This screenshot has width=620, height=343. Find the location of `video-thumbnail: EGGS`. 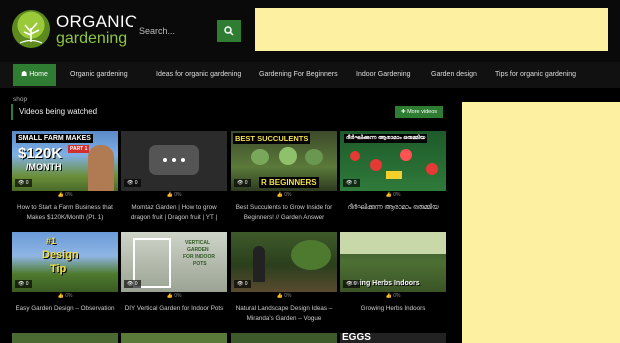

video-thumbnail: EGGS is located at coordinates (393, 338).